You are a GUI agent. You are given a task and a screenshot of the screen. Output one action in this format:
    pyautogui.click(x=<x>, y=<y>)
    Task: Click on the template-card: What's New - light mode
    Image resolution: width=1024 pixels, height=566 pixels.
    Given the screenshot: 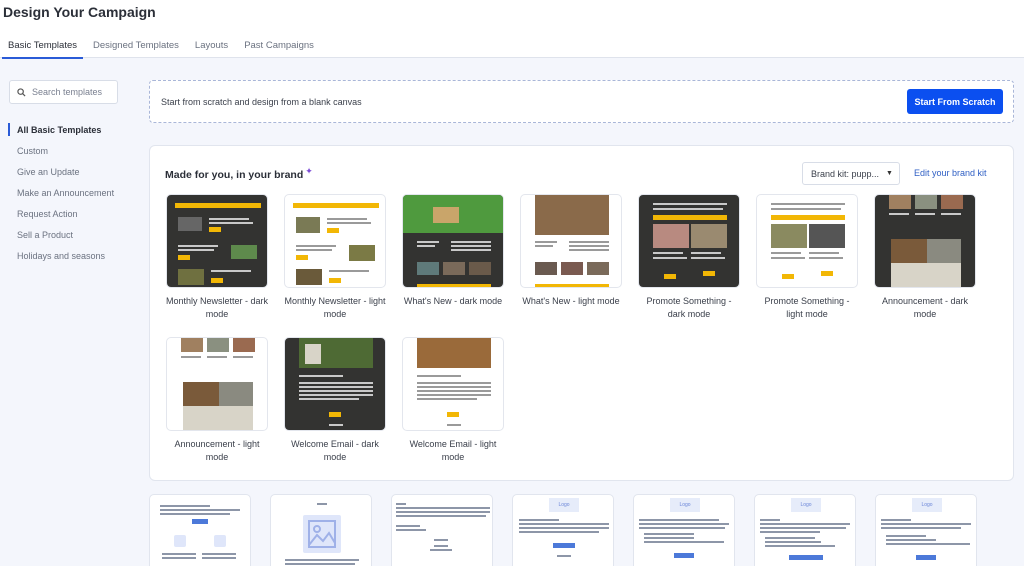 What is the action you would take?
    pyautogui.click(x=571, y=251)
    